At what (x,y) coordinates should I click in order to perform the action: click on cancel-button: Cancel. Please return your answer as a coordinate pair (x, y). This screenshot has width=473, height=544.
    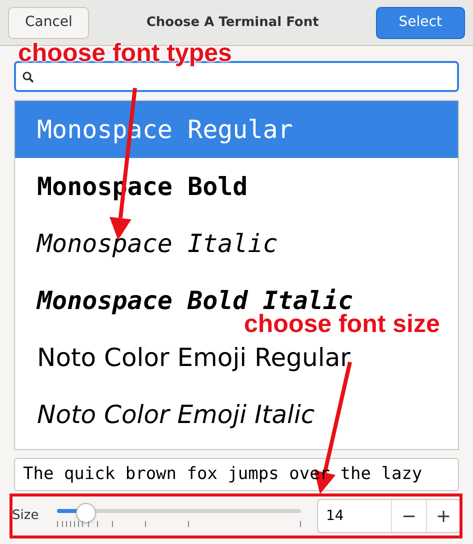
    Looking at the image, I should click on (49, 22).